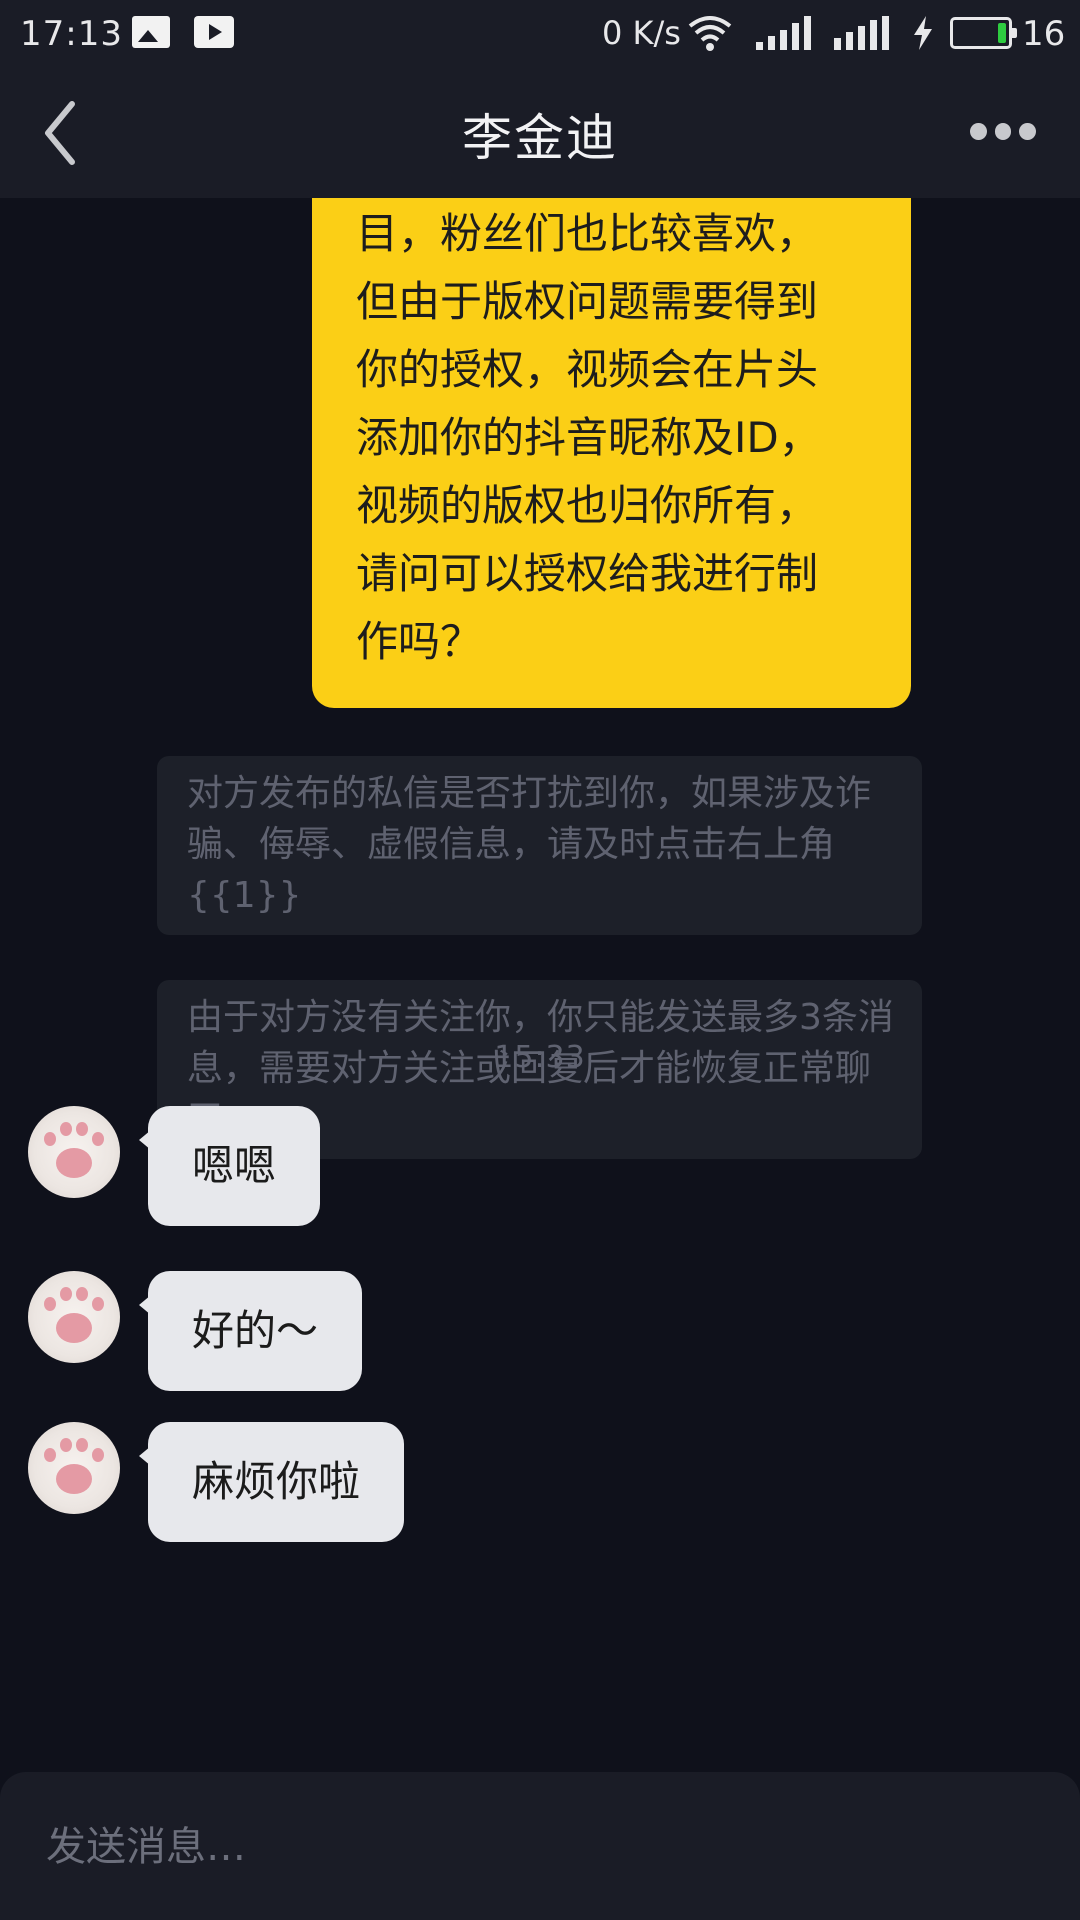 This screenshot has width=1080, height=1920. What do you see at coordinates (983, 33) in the screenshot?
I see `battery-icon` at bounding box center [983, 33].